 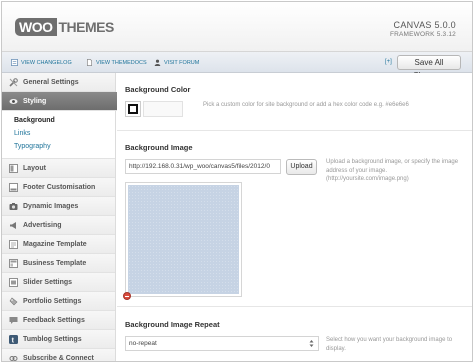 What do you see at coordinates (13, 101) in the screenshot?
I see `eye-icon` at bounding box center [13, 101].